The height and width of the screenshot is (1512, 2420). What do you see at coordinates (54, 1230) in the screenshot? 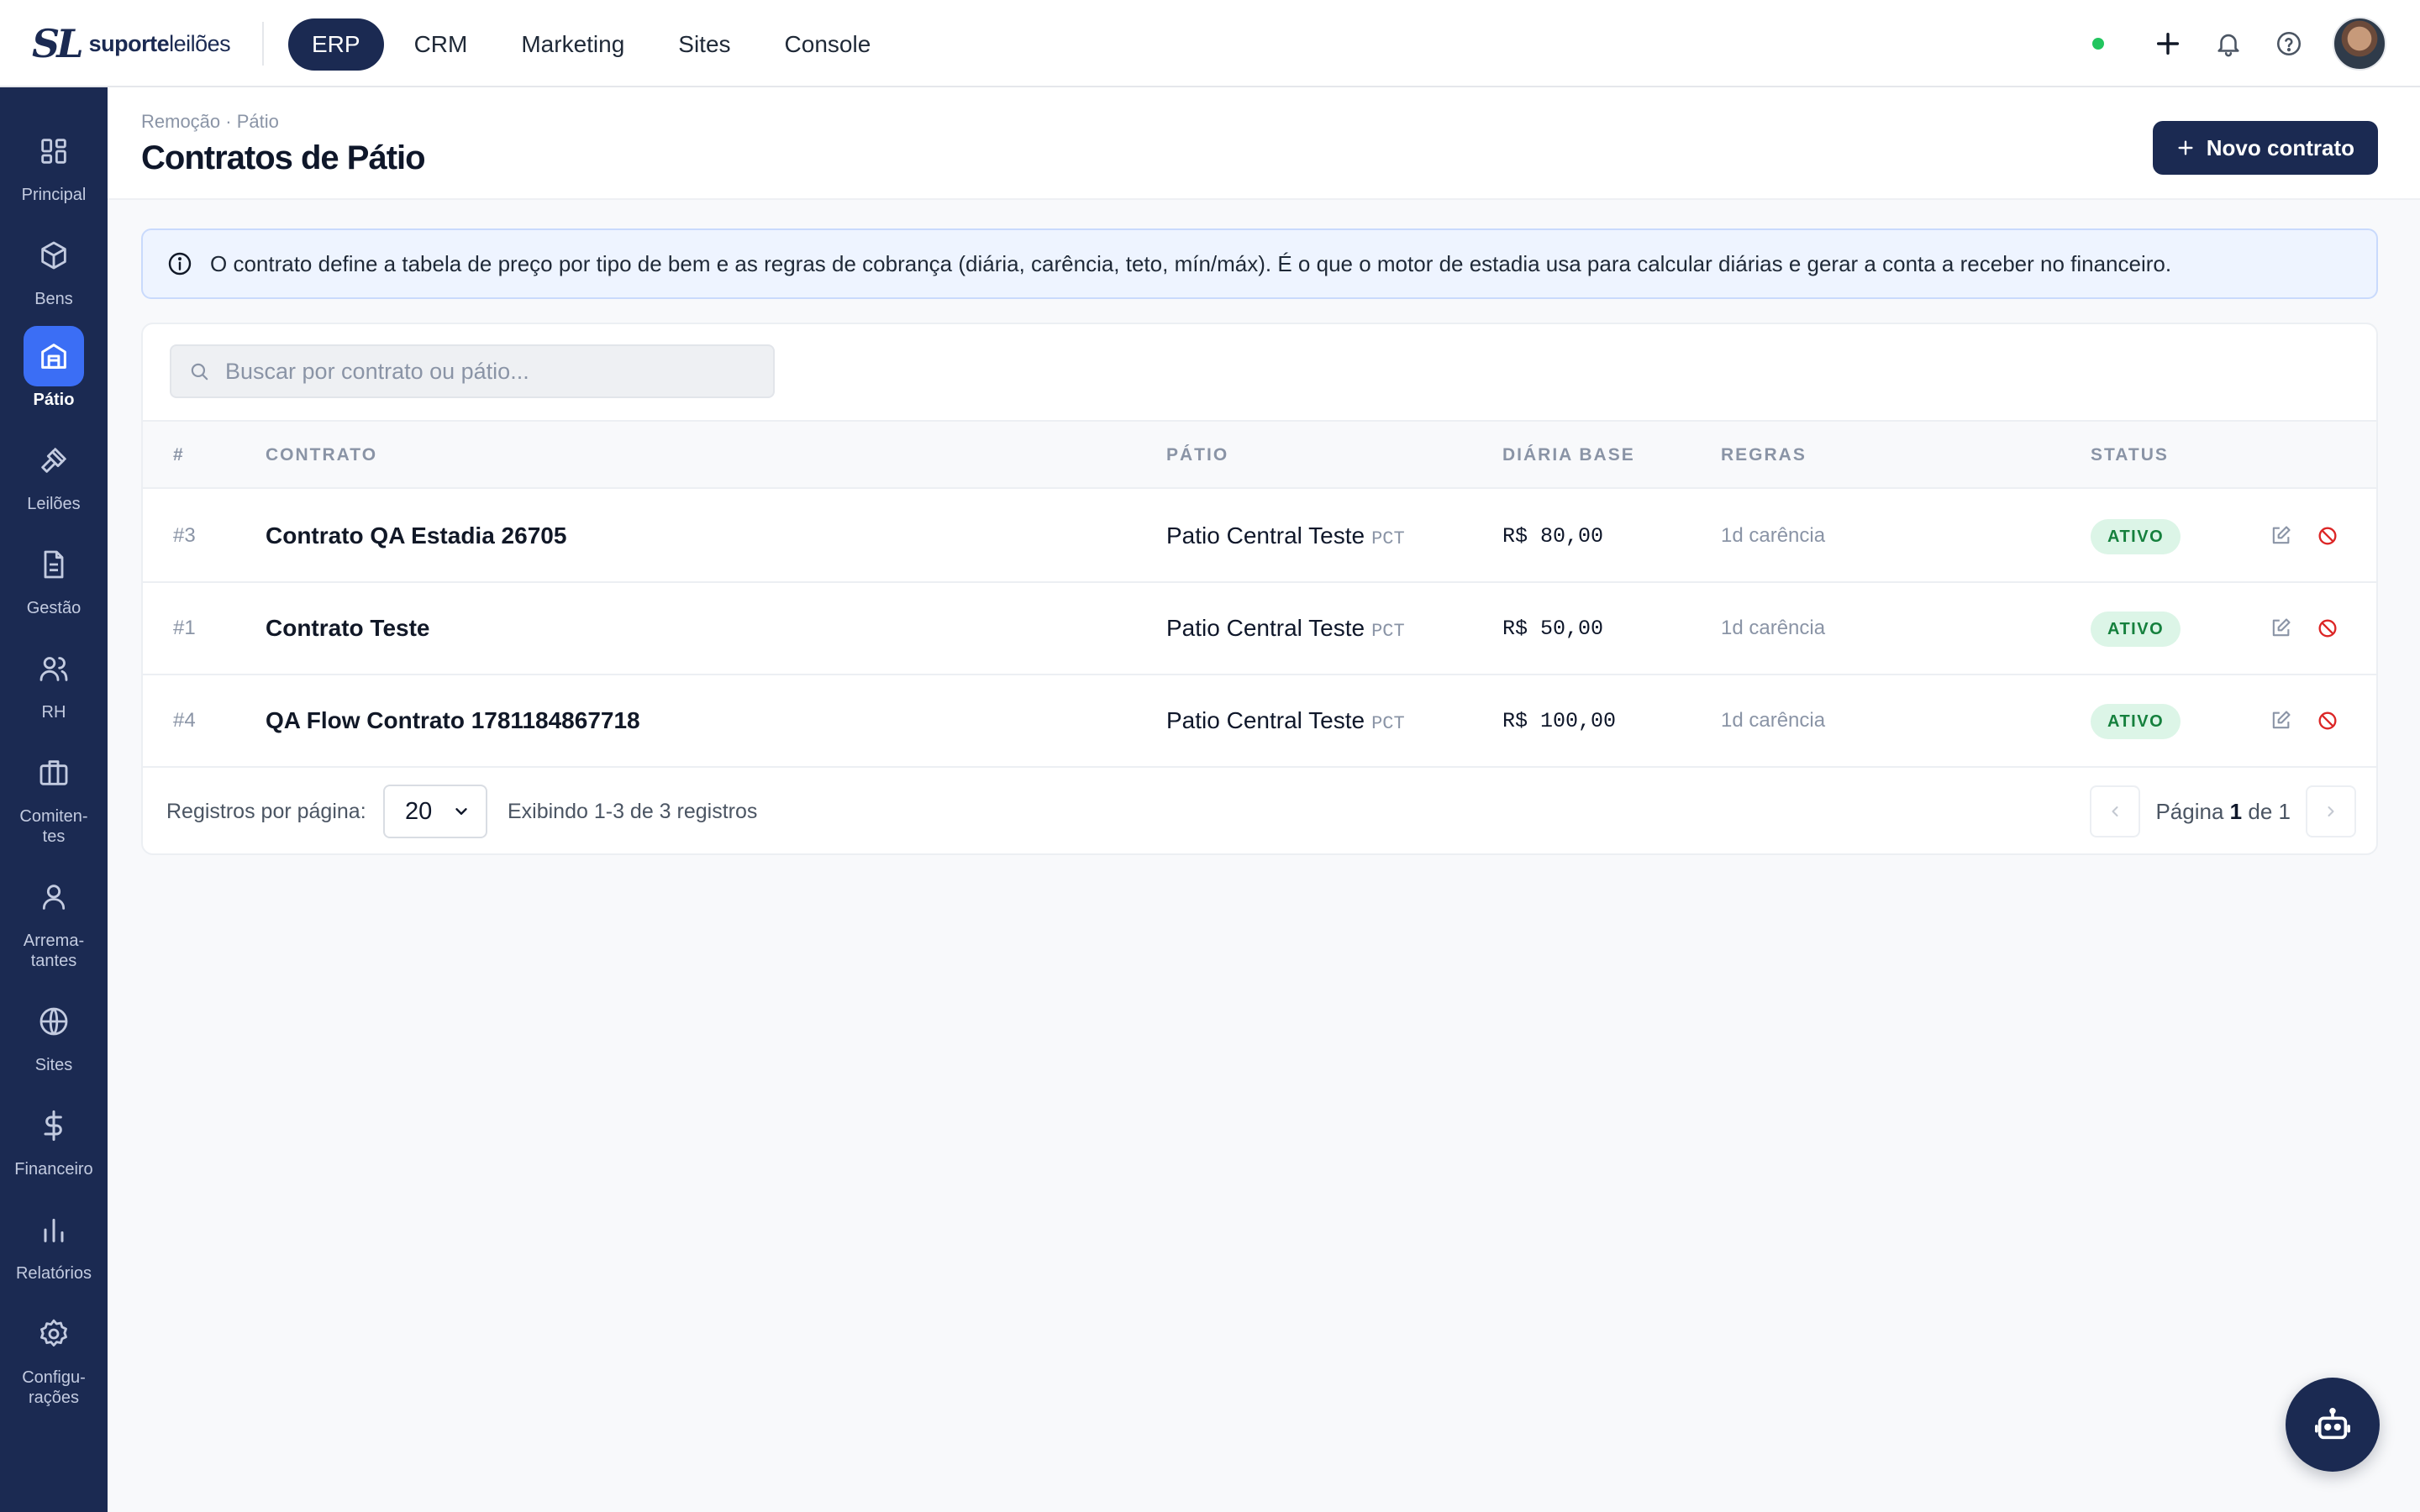
I see `bar-chart-icon` at bounding box center [54, 1230].